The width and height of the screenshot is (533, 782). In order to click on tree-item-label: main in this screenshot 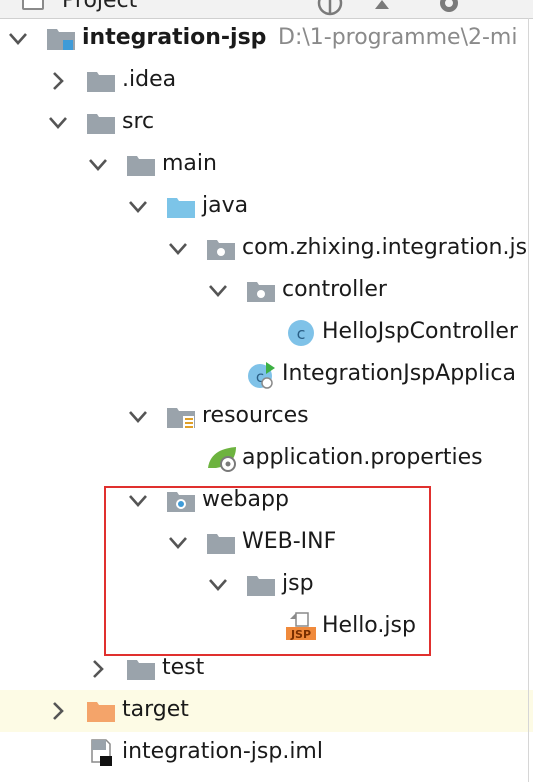, I will do `click(189, 163)`.